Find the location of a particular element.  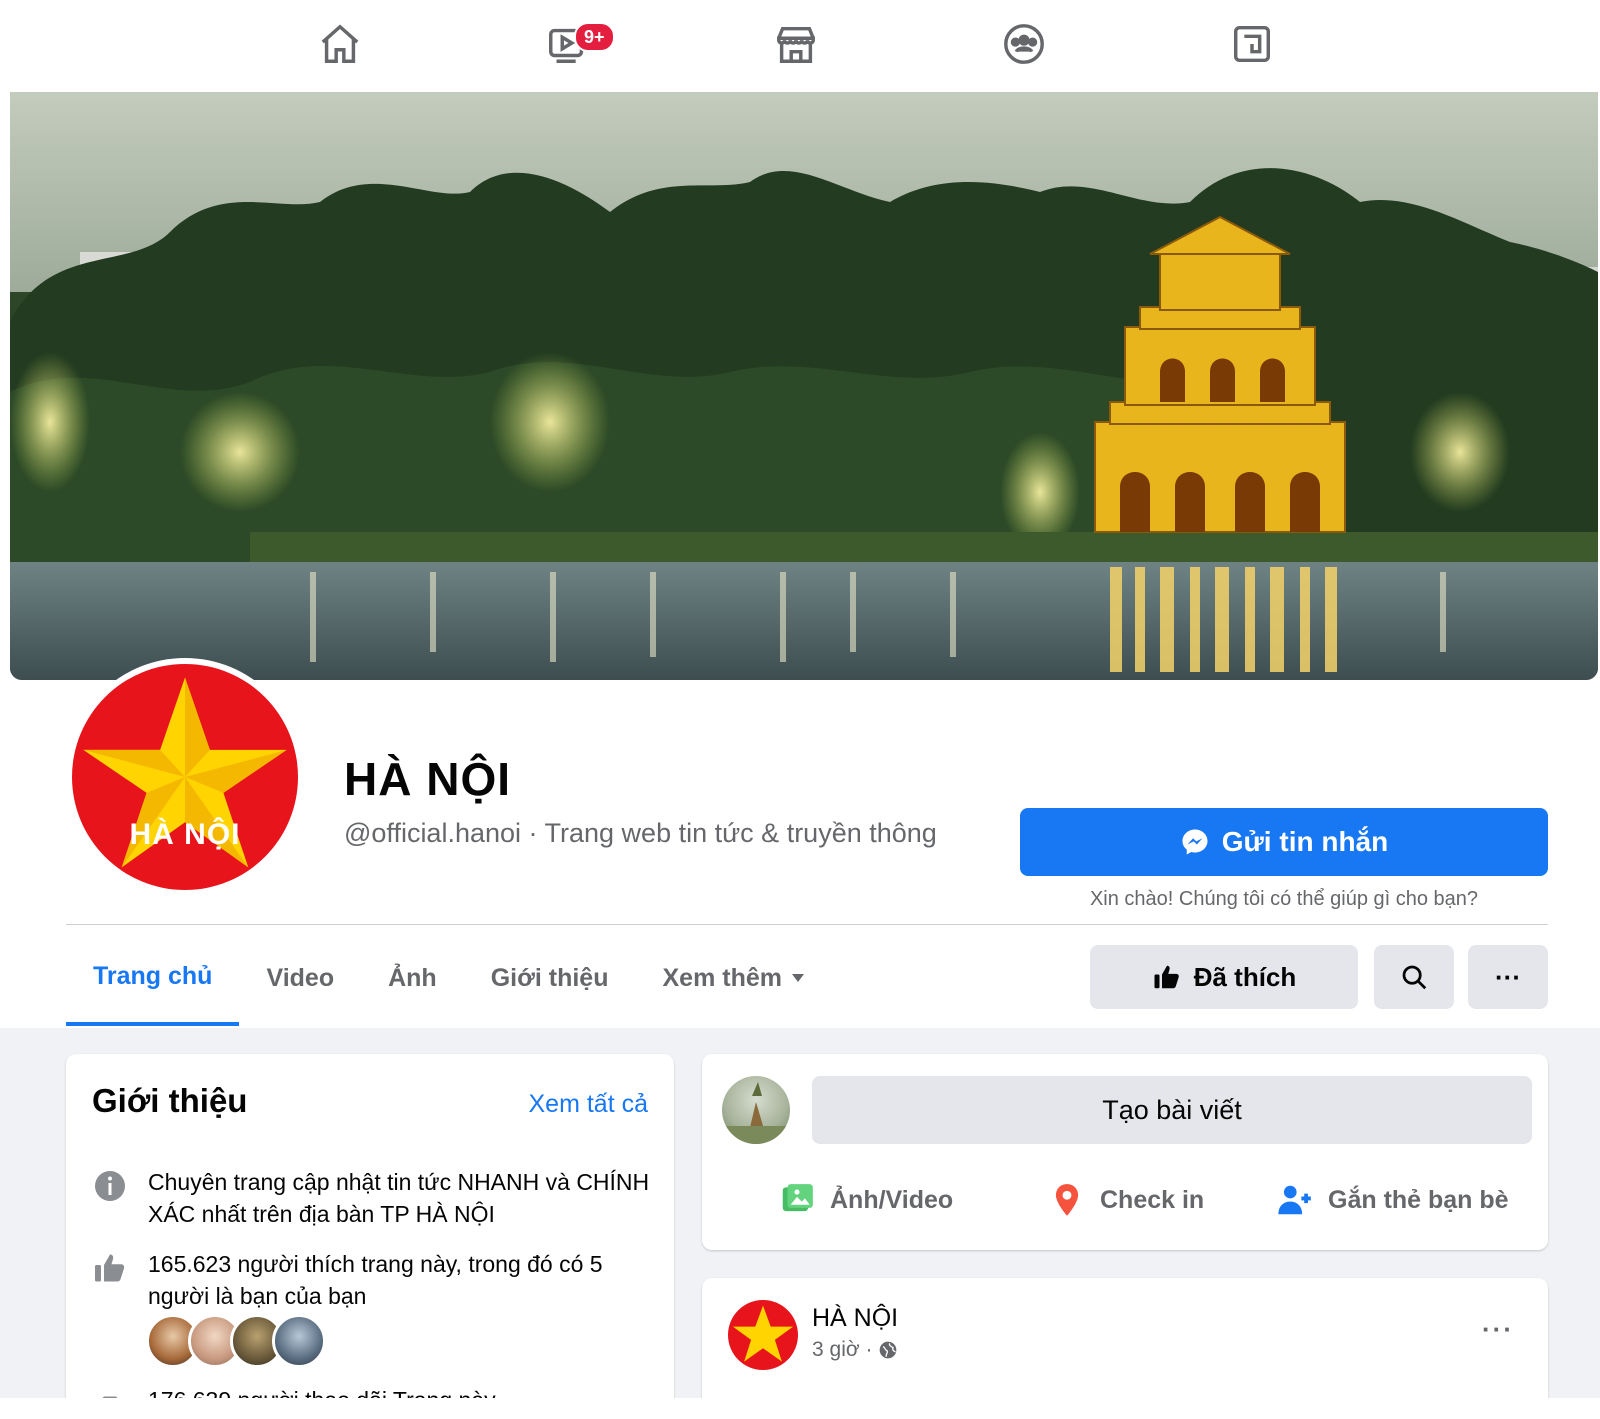

photo-video-option: Ảnh/Video is located at coordinates (865, 1200).